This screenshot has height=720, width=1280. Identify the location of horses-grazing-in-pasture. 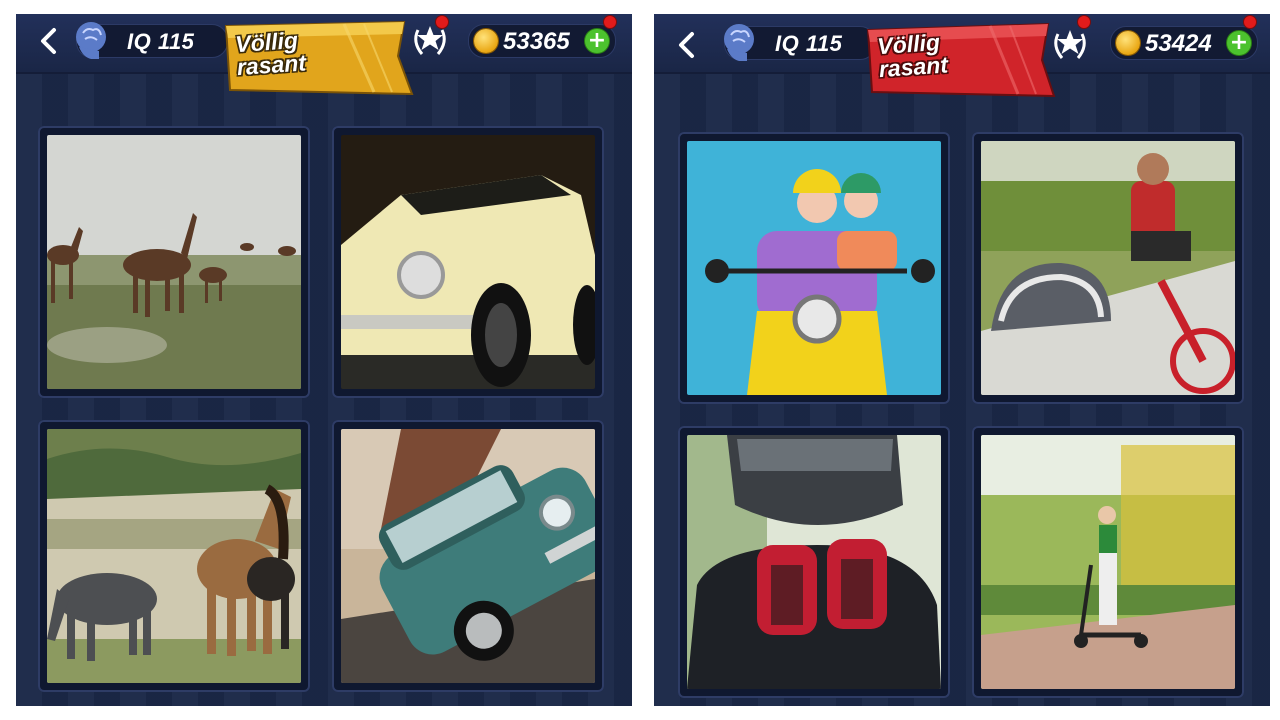
(174, 556).